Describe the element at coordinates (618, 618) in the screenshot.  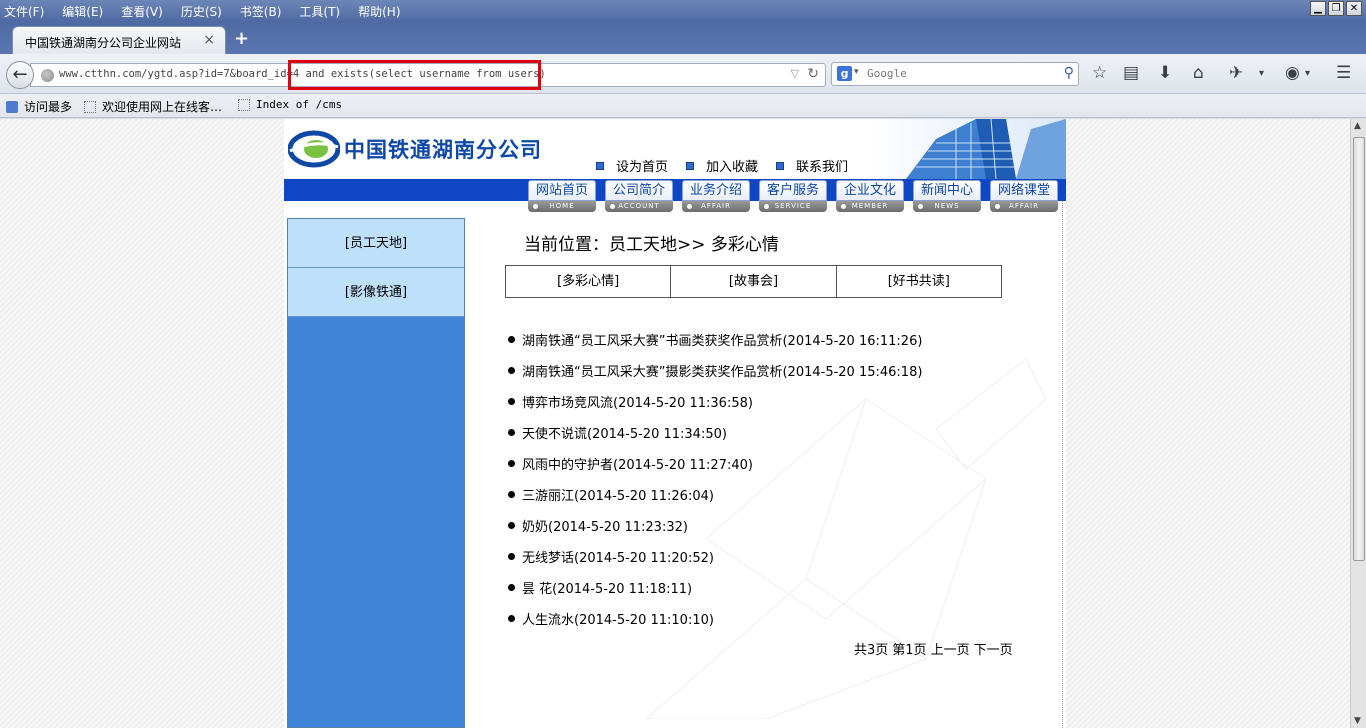
I see `article-link: 人生流水(2014-5-20 11:10:10)` at that location.